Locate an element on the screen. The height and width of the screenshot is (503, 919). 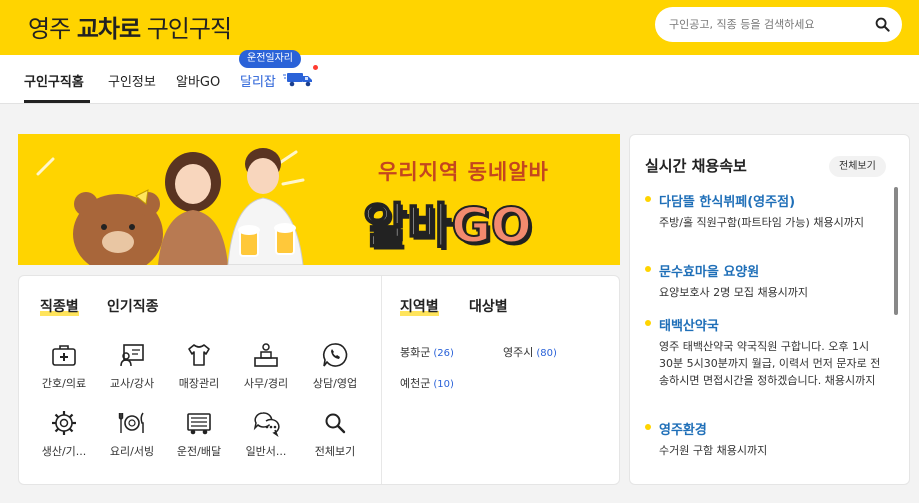
teacher-board-icon is located at coordinates (132, 355).